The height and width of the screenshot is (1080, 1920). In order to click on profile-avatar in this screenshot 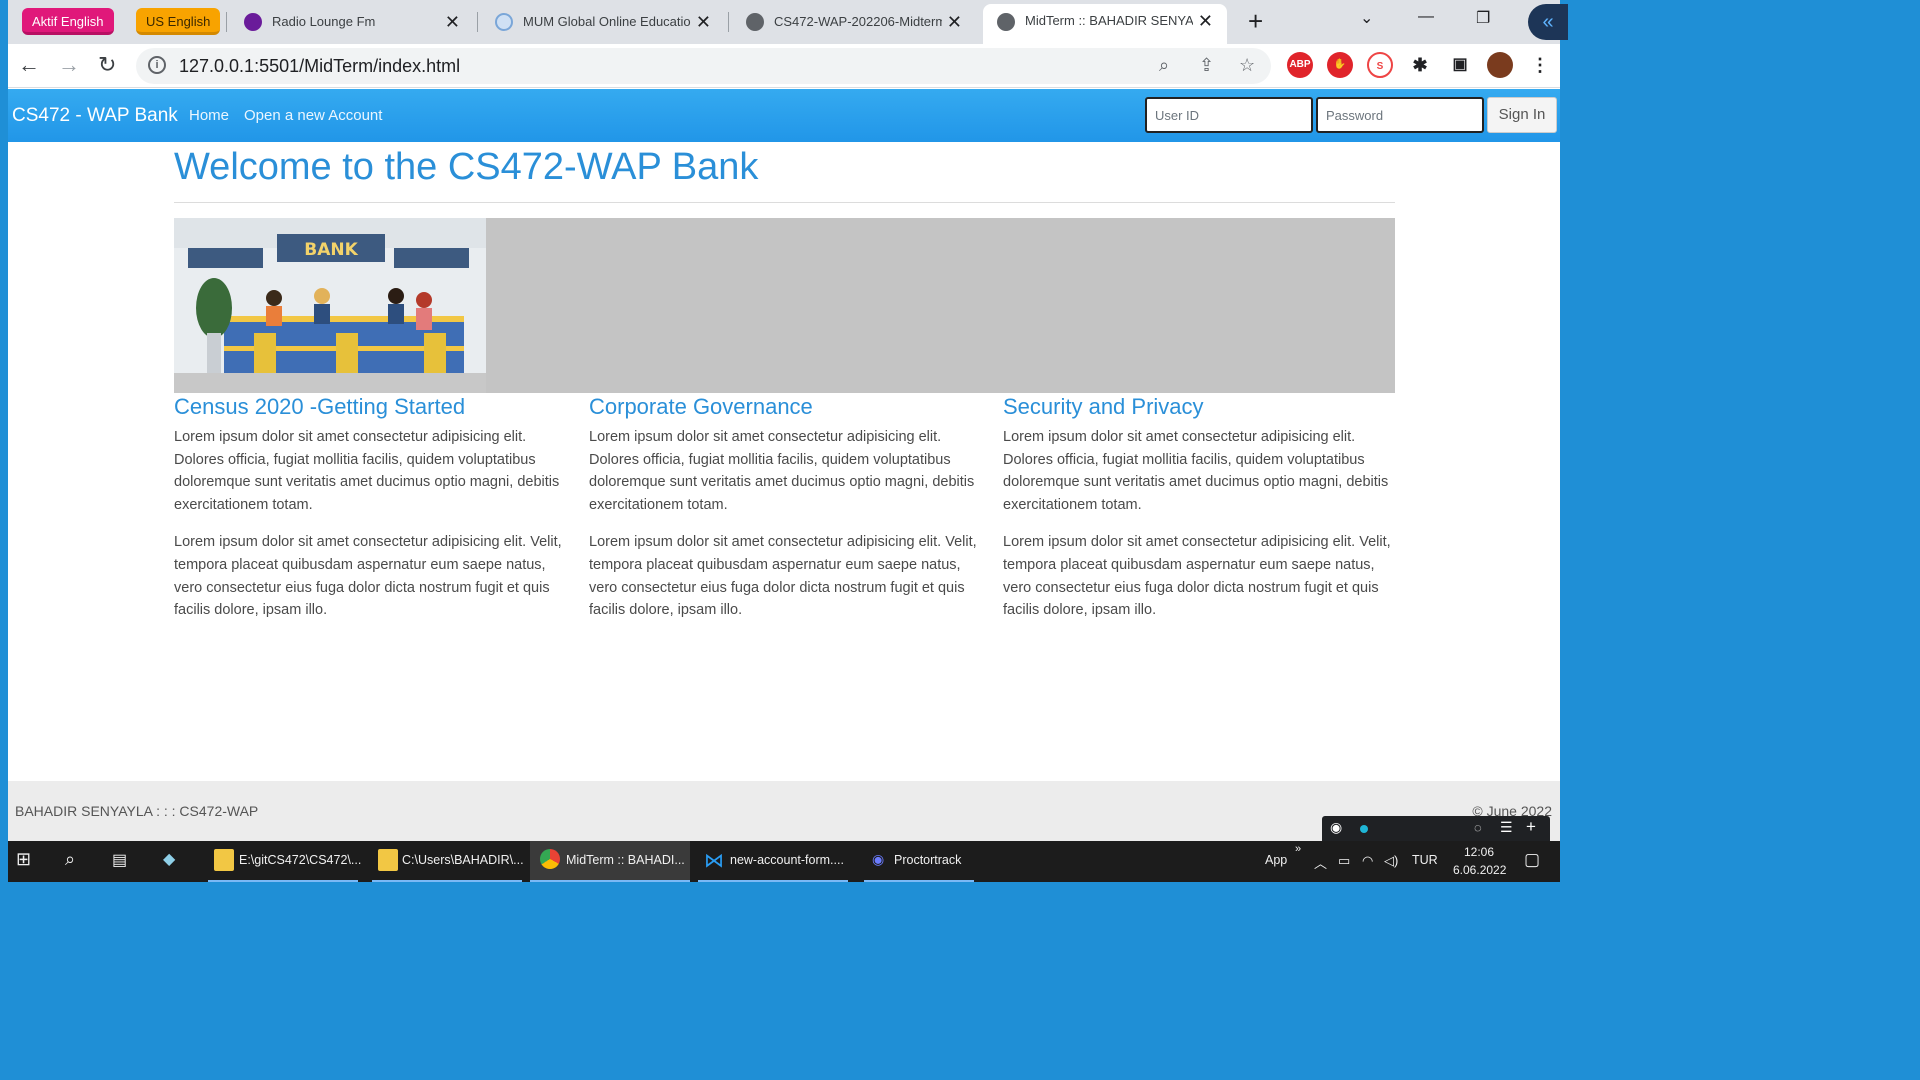, I will do `click(1500, 65)`.